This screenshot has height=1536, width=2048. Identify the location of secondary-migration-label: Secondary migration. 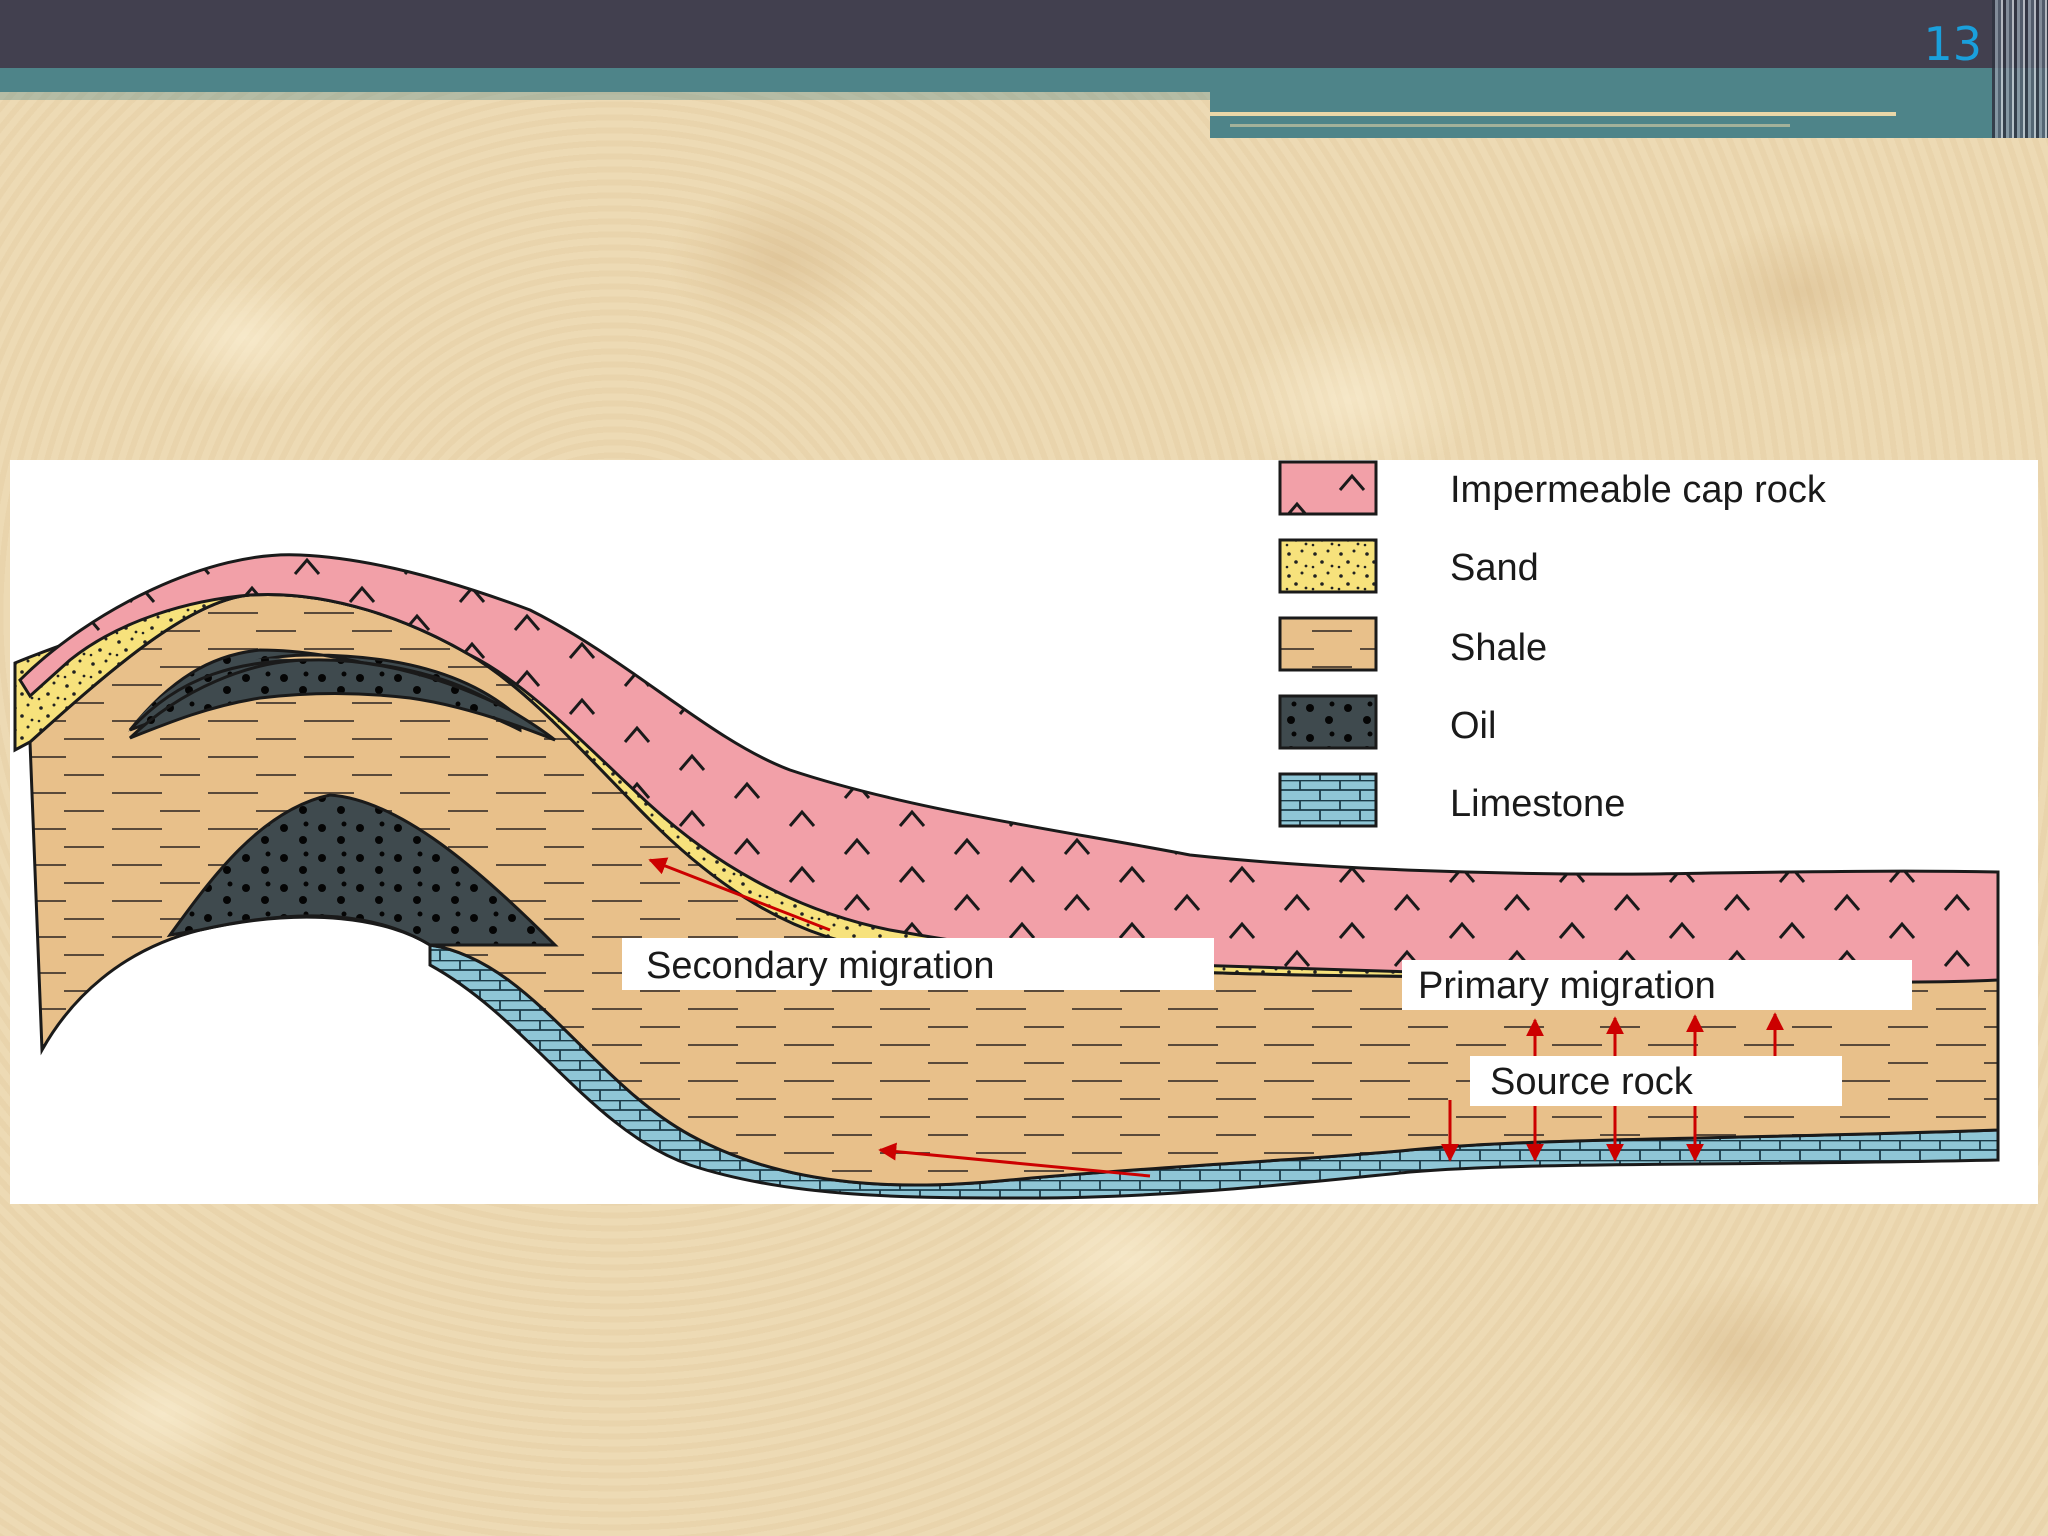
(820, 966).